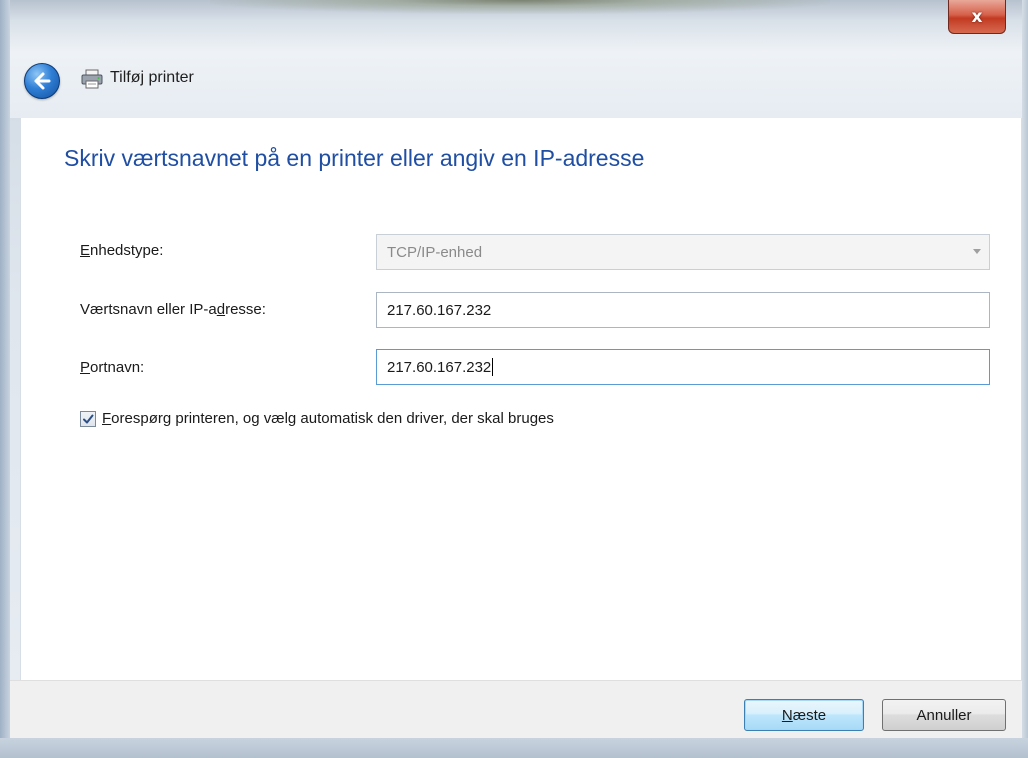 This screenshot has width=1028, height=758. I want to click on cancel-button: Annuller, so click(944, 715).